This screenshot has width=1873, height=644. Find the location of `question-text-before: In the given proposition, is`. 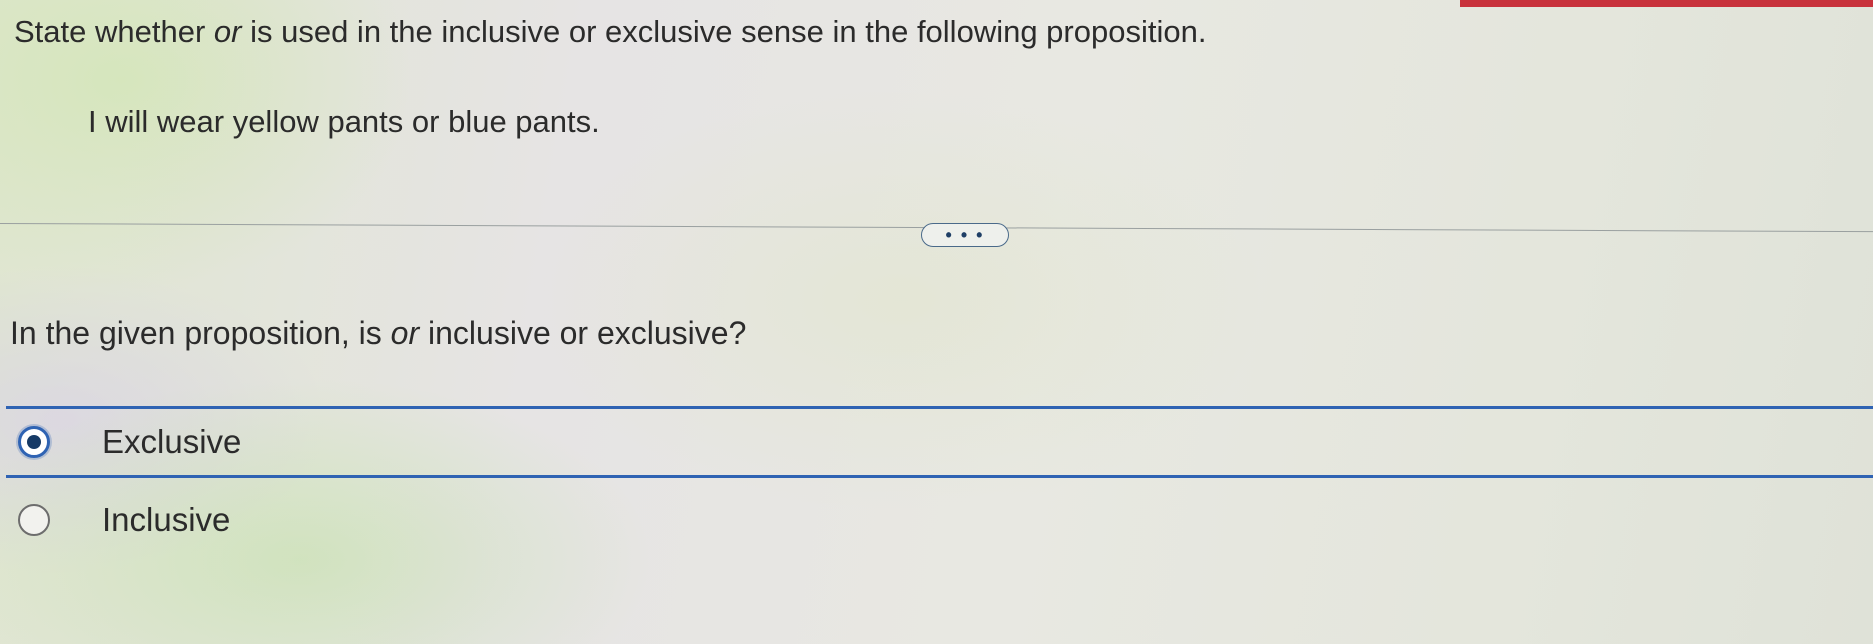

question-text-before: In the given proposition, is is located at coordinates (200, 333).